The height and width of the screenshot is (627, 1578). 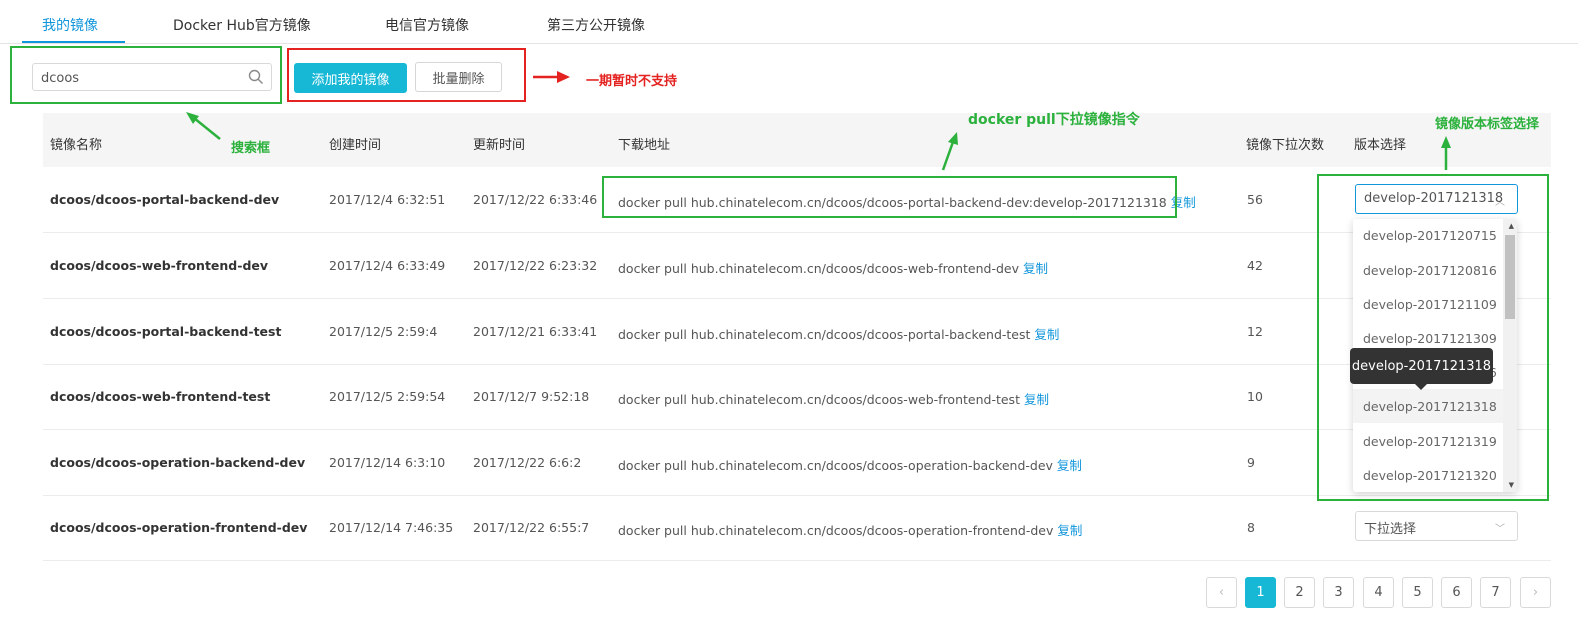 I want to click on page-button-7: 7, so click(x=1495, y=592).